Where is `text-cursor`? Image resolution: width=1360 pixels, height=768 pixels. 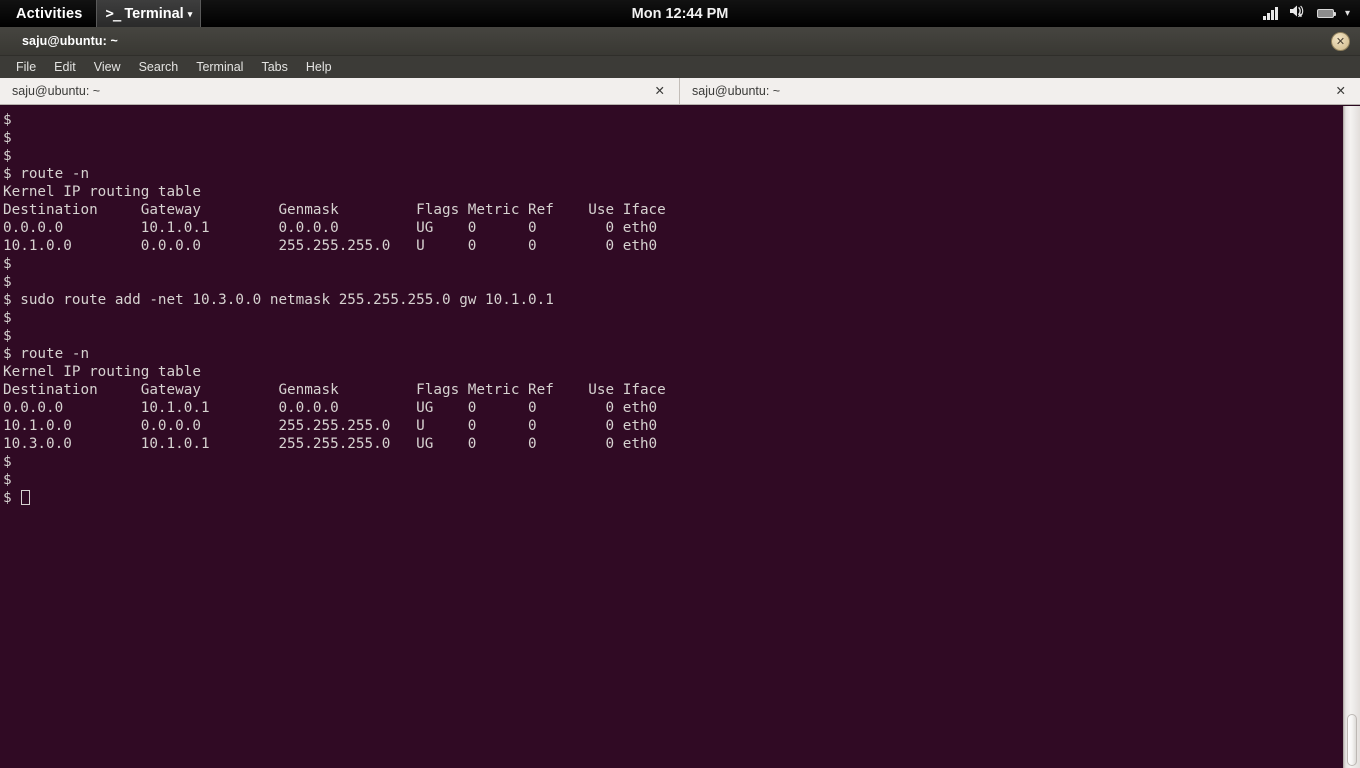
text-cursor is located at coordinates (26, 497).